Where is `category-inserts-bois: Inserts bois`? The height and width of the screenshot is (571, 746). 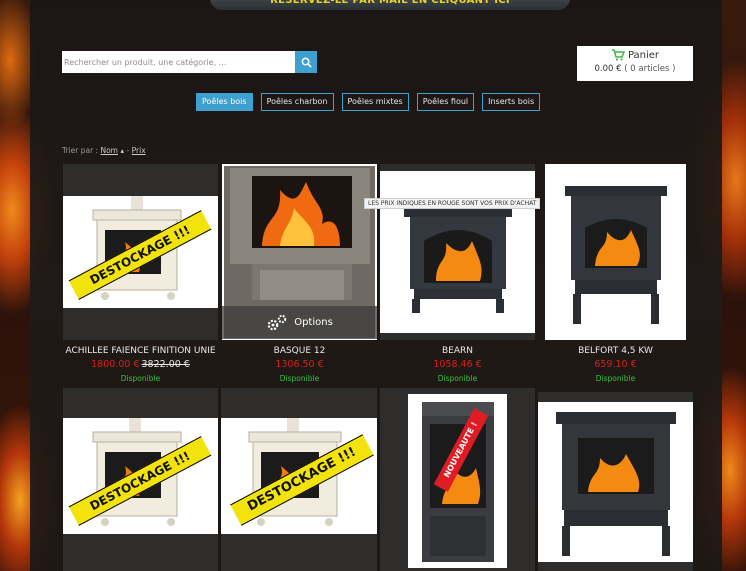 category-inserts-bois: Inserts bois is located at coordinates (511, 102).